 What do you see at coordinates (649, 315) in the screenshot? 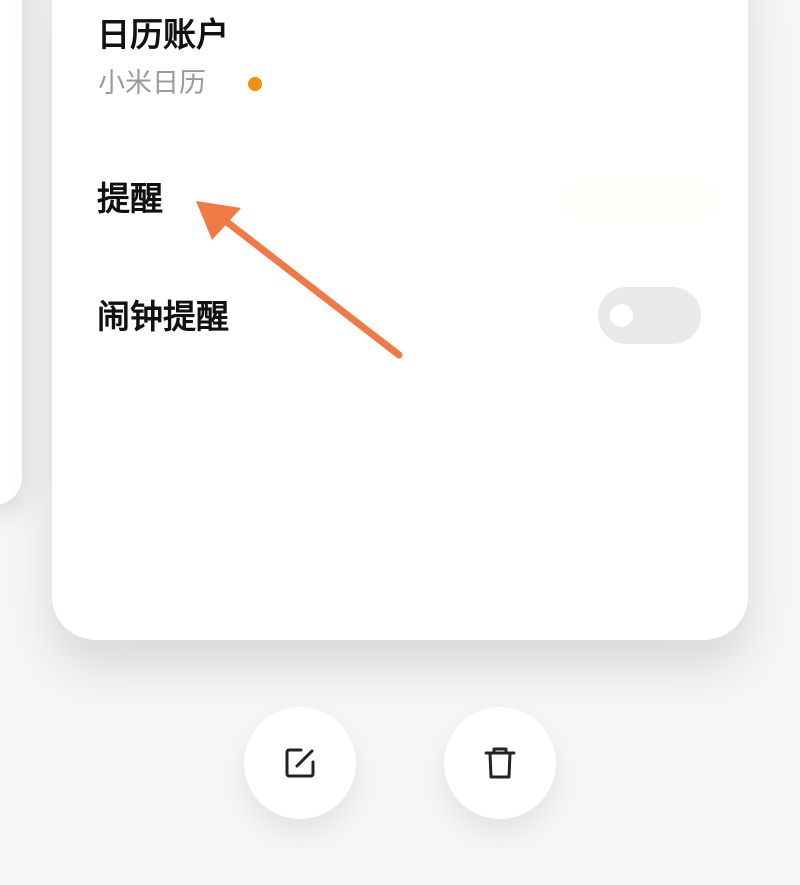
I see `alarm-reminder-toggle` at bounding box center [649, 315].